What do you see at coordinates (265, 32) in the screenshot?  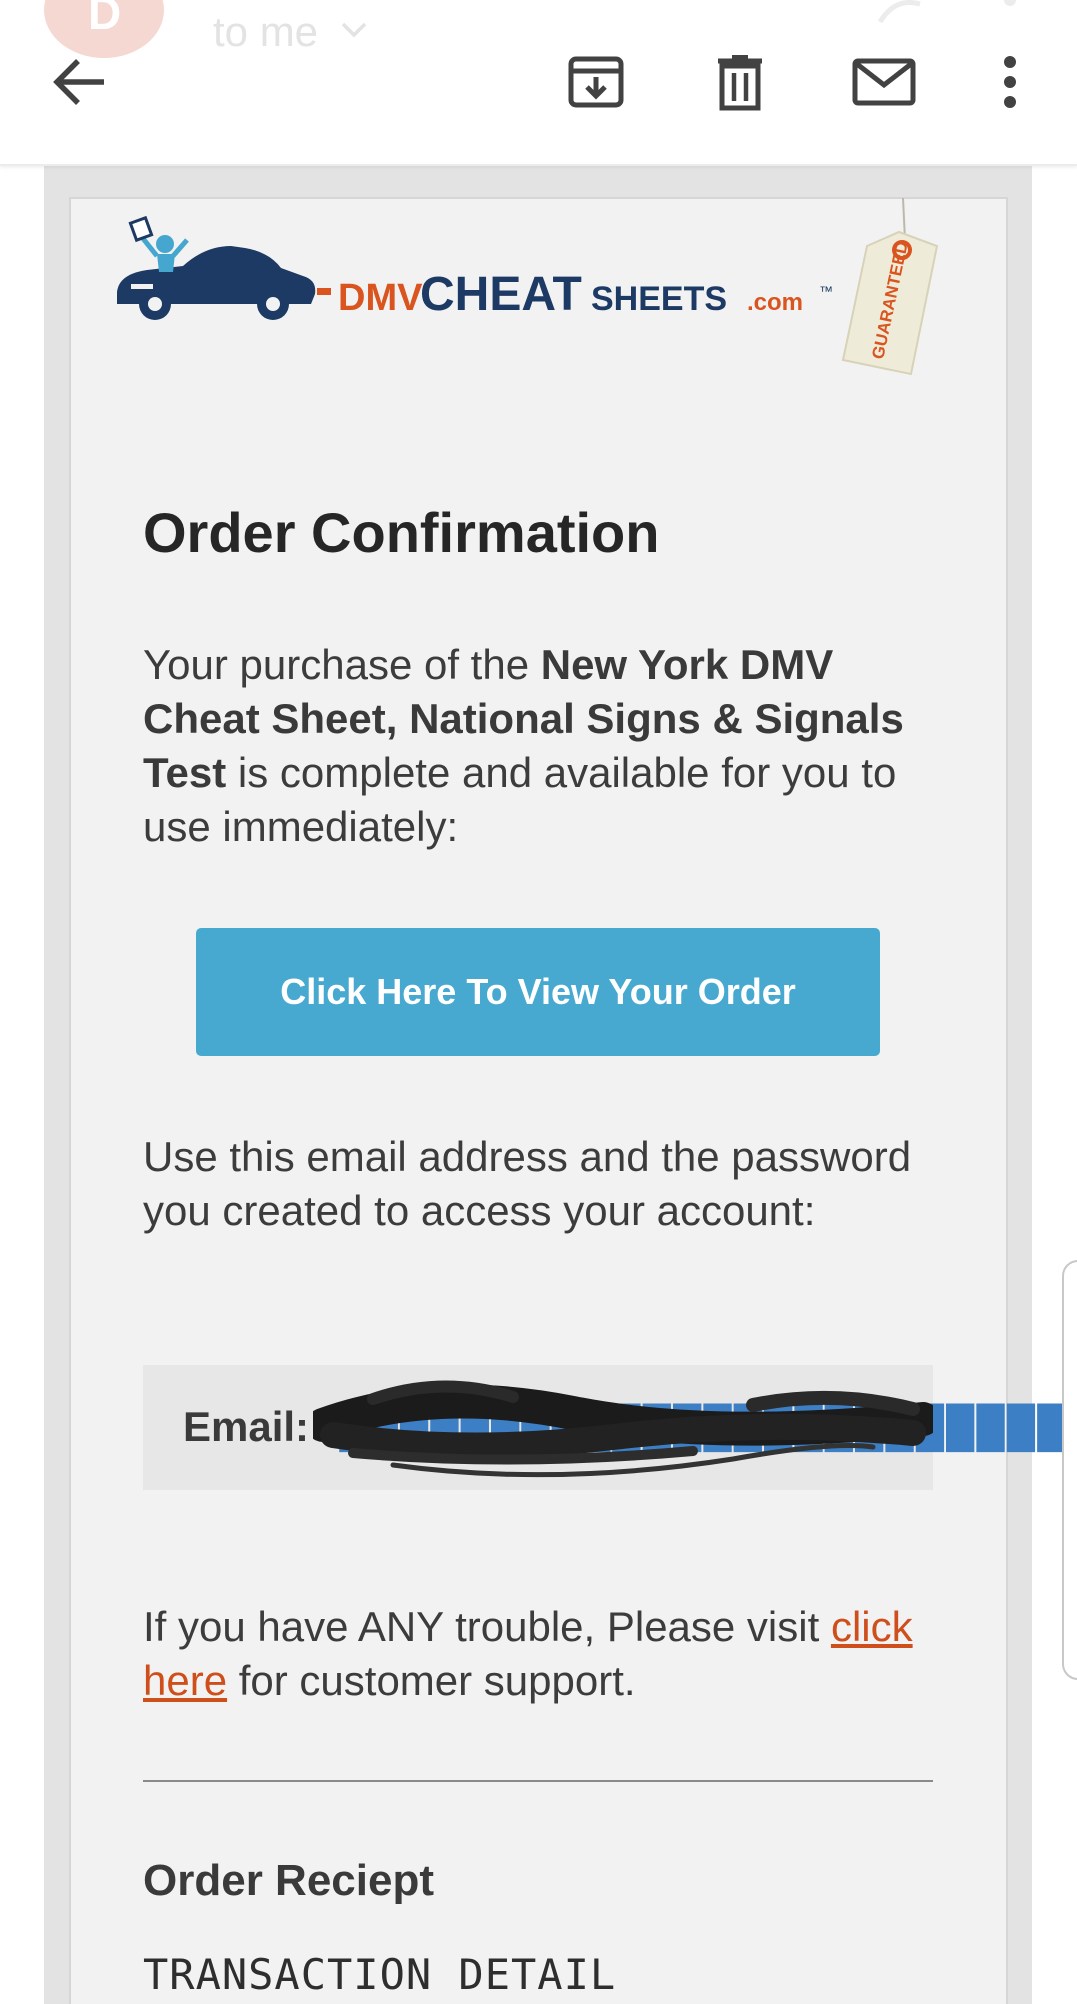 I see `recipient-label: to me` at bounding box center [265, 32].